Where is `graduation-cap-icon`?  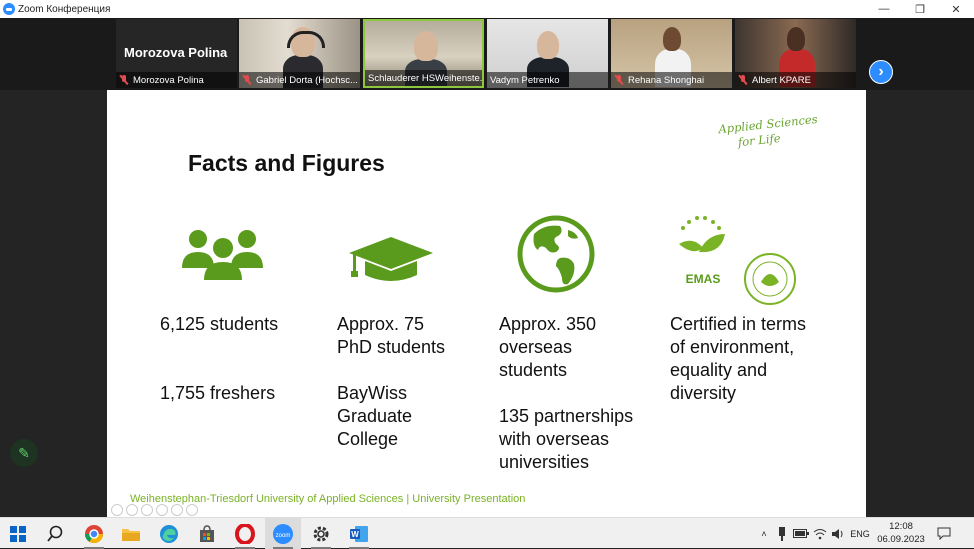
graduation-cap-icon is located at coordinates (391, 259).